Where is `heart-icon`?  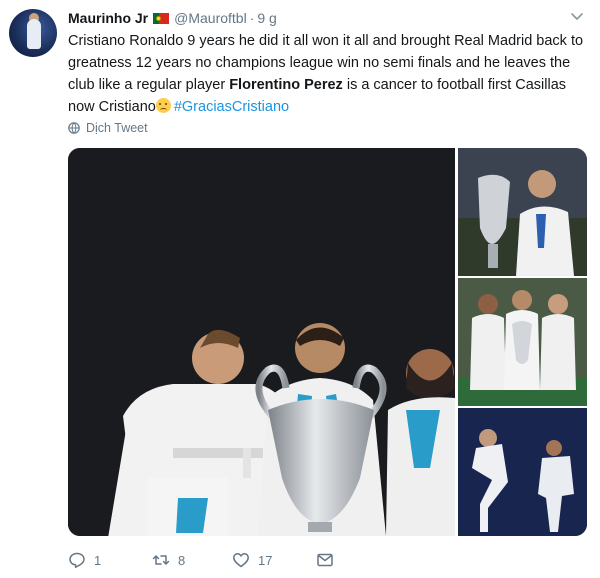 heart-icon is located at coordinates (241, 560).